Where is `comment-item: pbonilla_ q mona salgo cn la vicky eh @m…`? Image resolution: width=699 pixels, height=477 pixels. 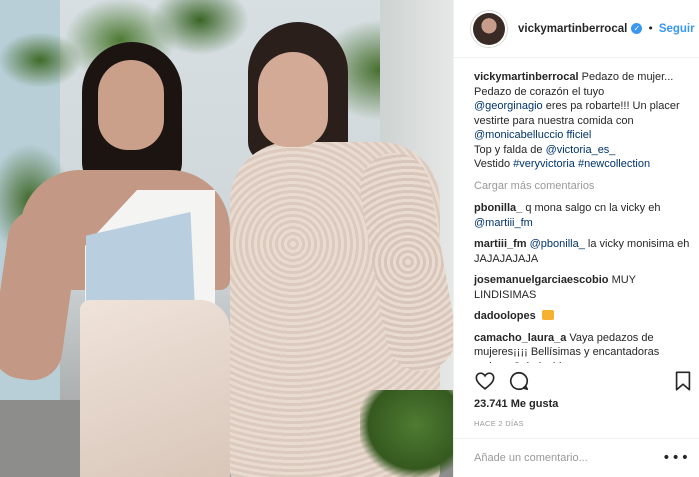 comment-item: pbonilla_ q mona salgo cn la vicky eh @m… is located at coordinates (582, 215).